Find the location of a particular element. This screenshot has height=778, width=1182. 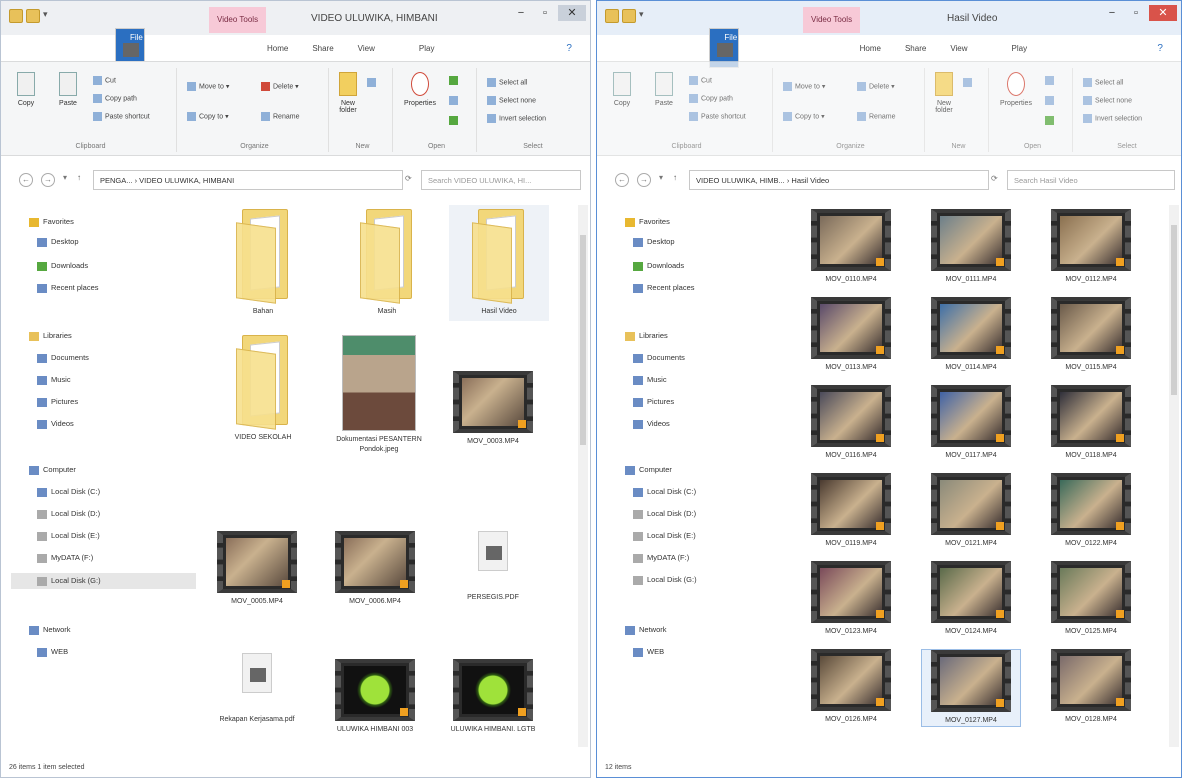

address-bar: PENGA... › VIDEO ULUWIKA, HIMBANI is located at coordinates (248, 180).